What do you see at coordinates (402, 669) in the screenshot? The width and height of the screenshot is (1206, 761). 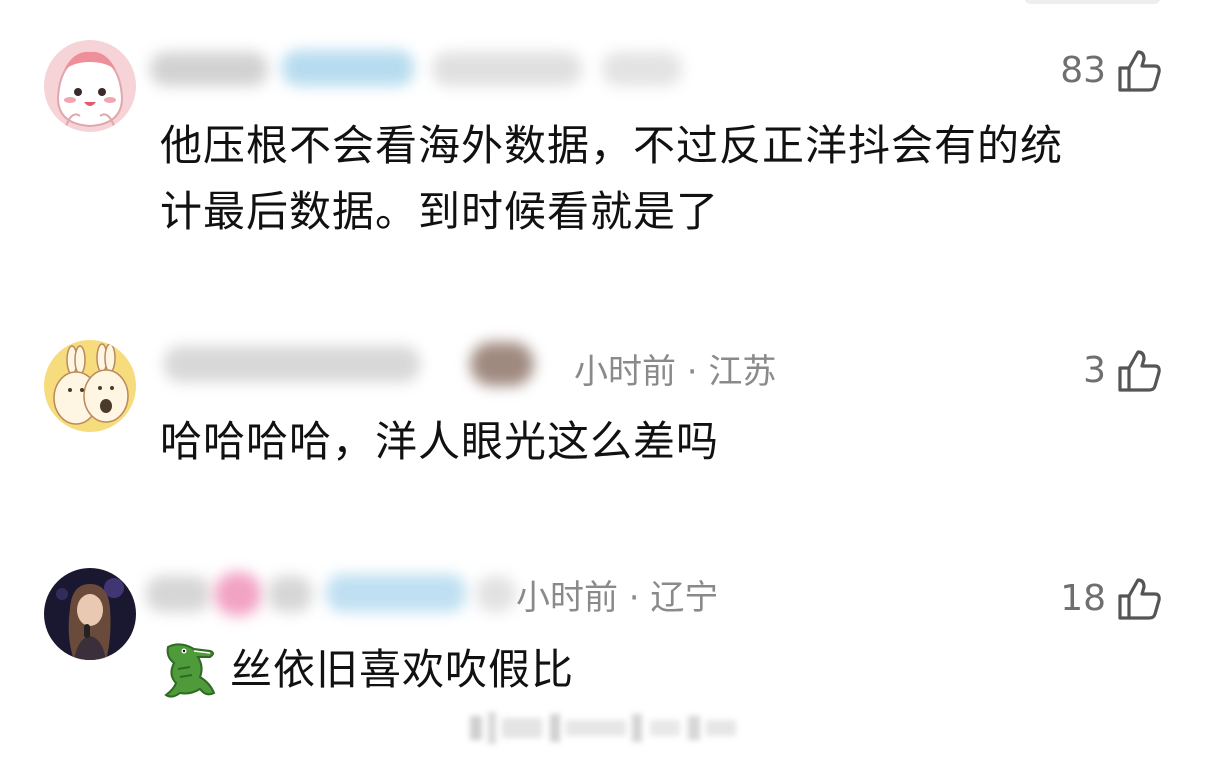 I see `comment-line: 丝依旧喜欢吹假比` at bounding box center [402, 669].